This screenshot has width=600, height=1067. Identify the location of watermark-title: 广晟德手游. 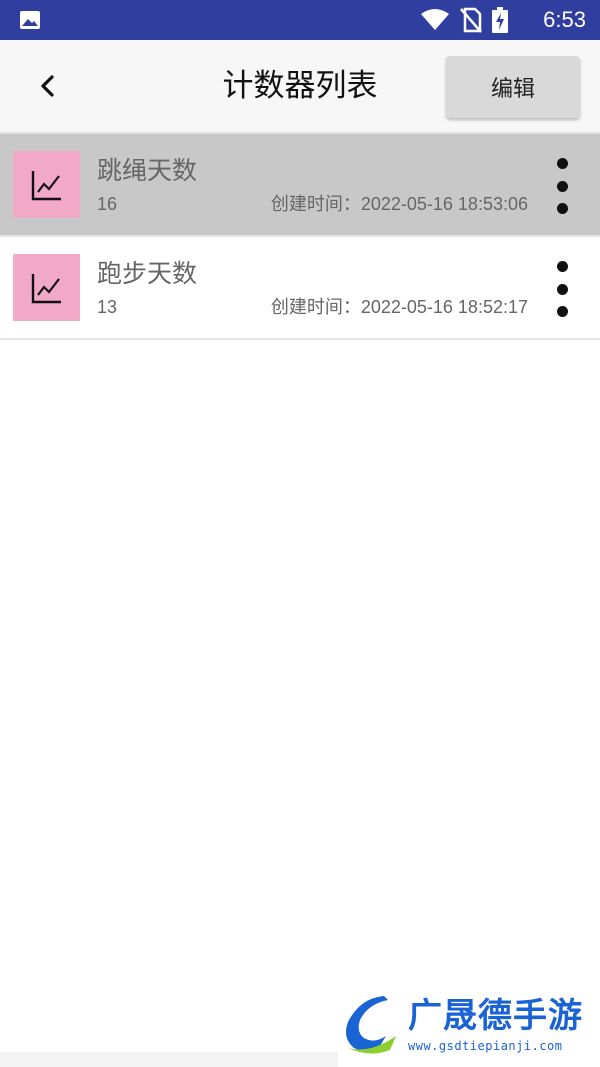
(495, 1016).